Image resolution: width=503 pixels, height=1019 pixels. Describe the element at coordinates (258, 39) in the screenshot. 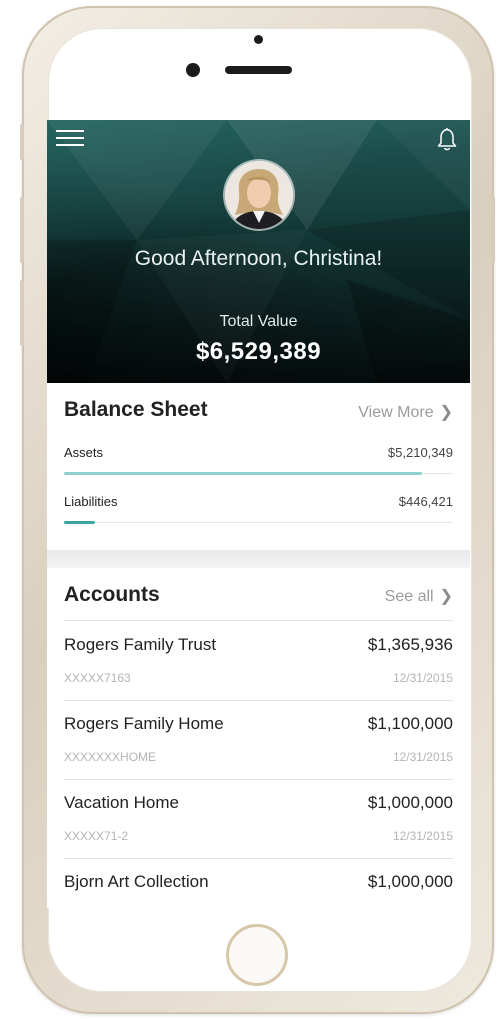

I see `sensor-dot` at that location.